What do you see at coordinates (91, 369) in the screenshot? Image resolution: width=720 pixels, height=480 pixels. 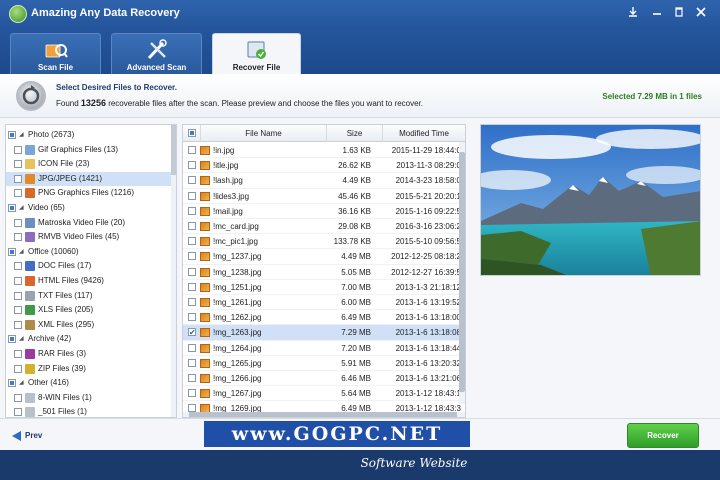 I see `tree-item: ZIP Files (39)` at bounding box center [91, 369].